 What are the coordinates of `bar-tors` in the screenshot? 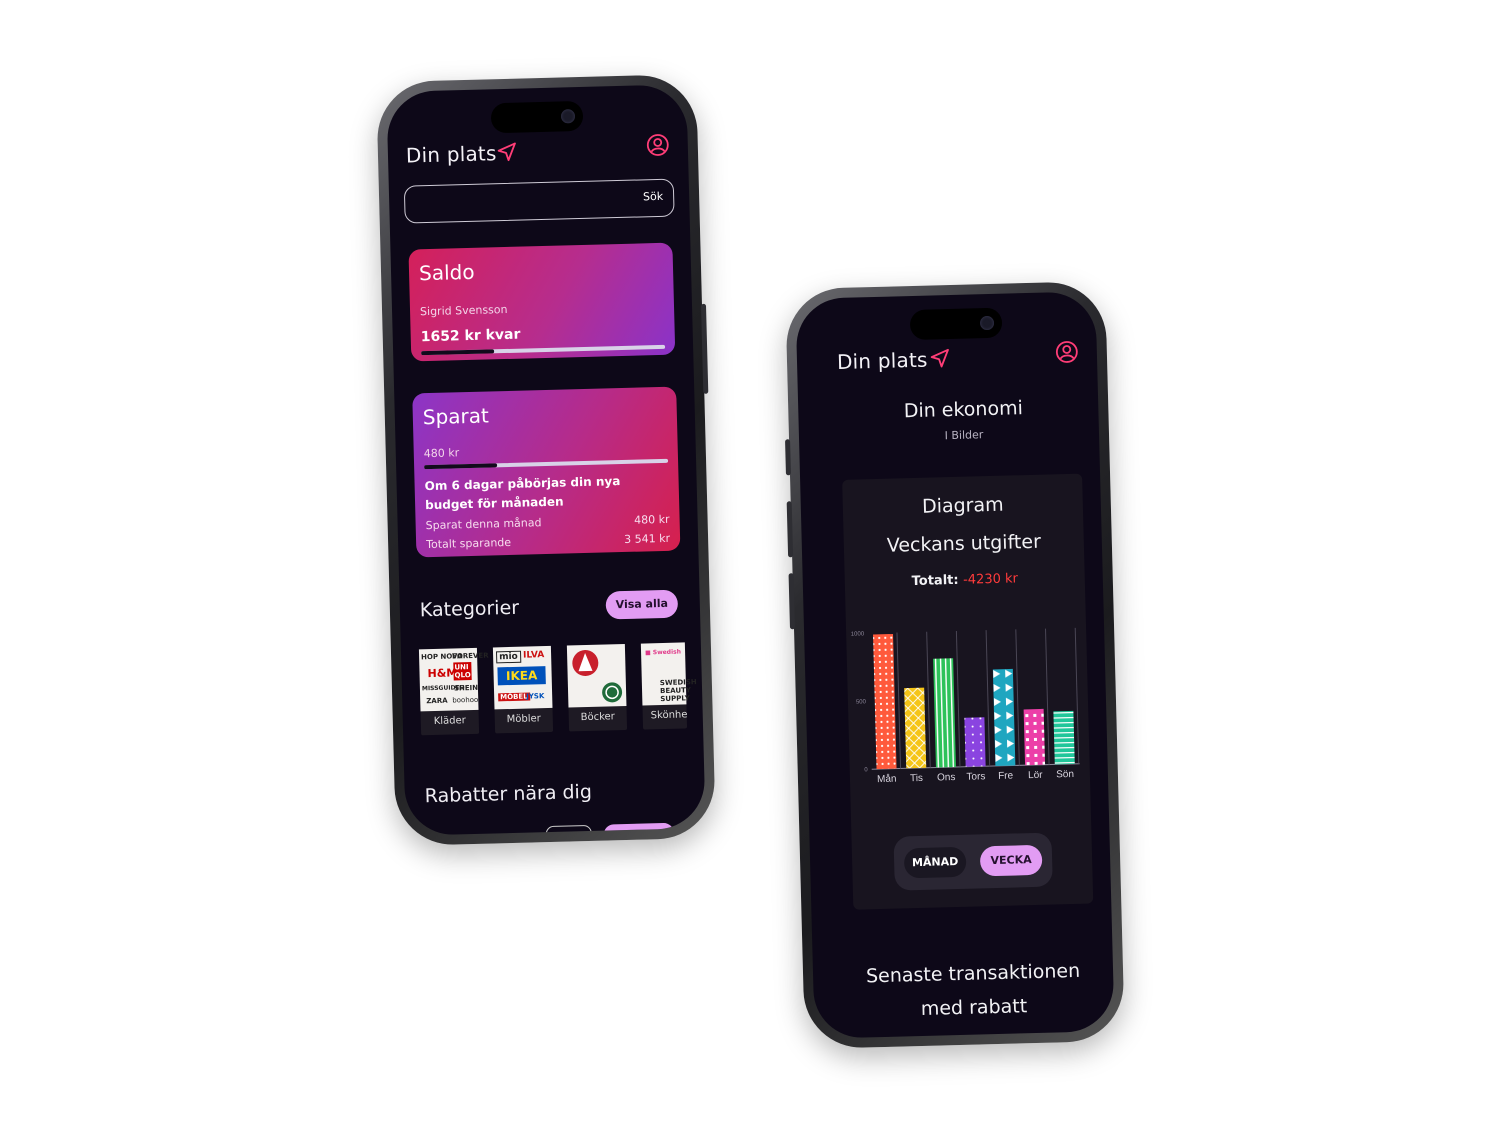 It's located at (975, 742).